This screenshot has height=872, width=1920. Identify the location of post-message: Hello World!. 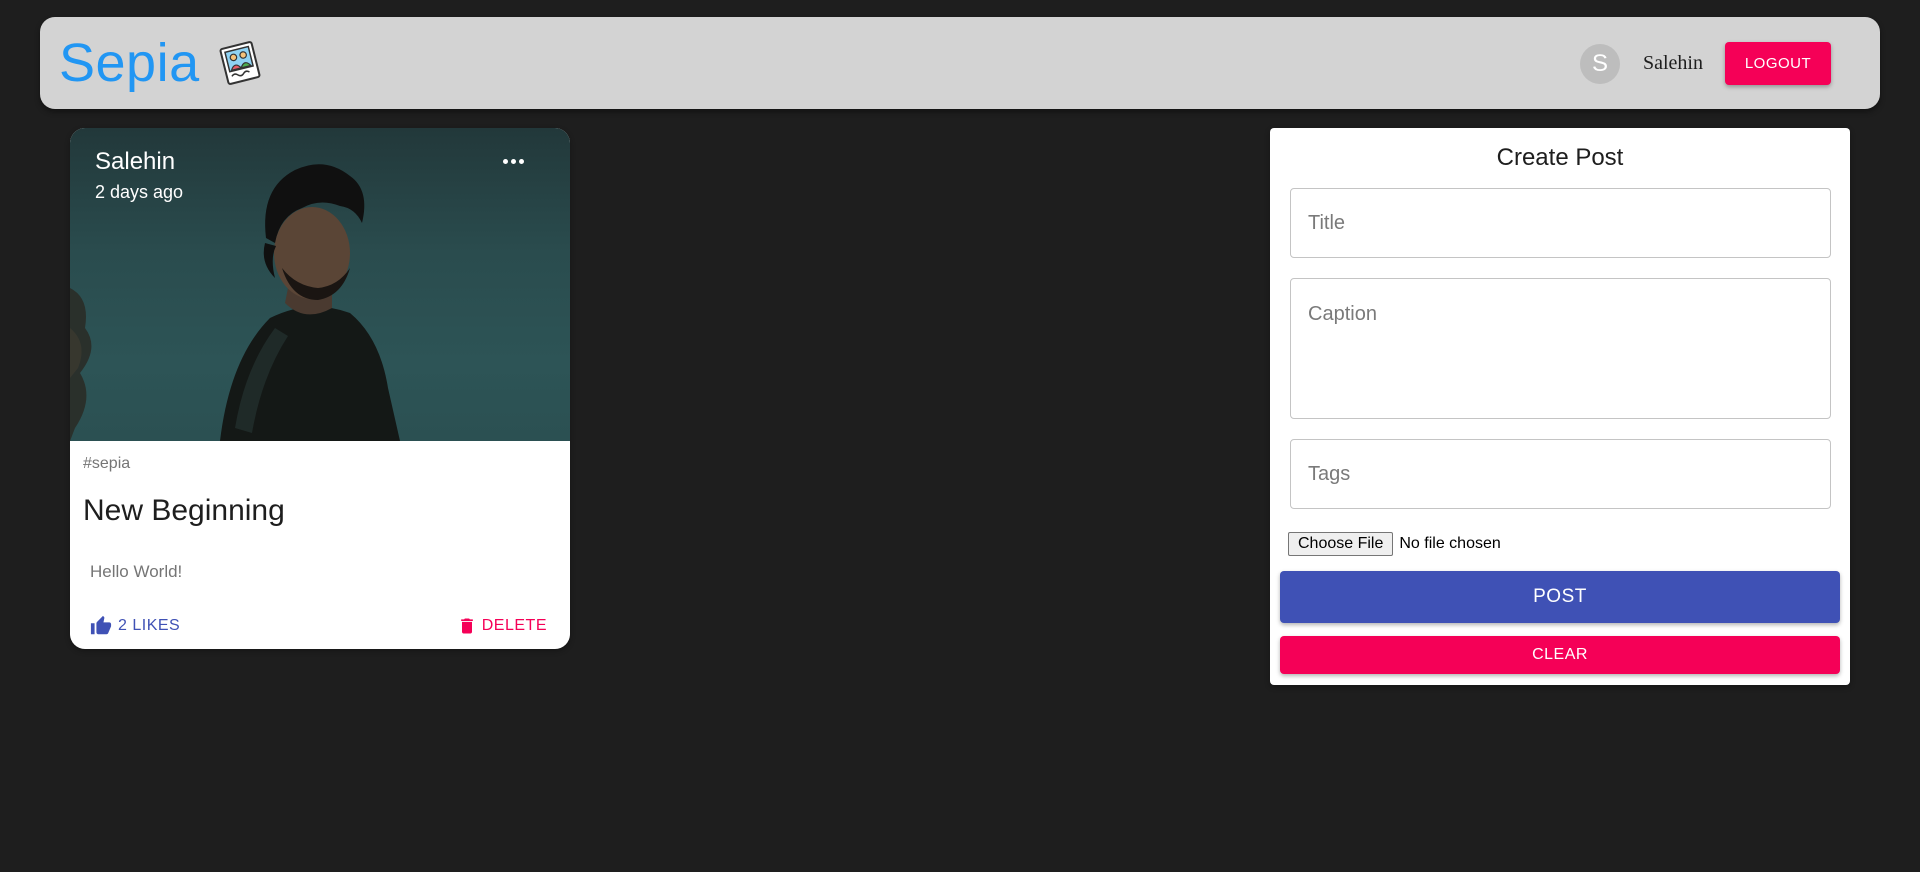
(136, 571).